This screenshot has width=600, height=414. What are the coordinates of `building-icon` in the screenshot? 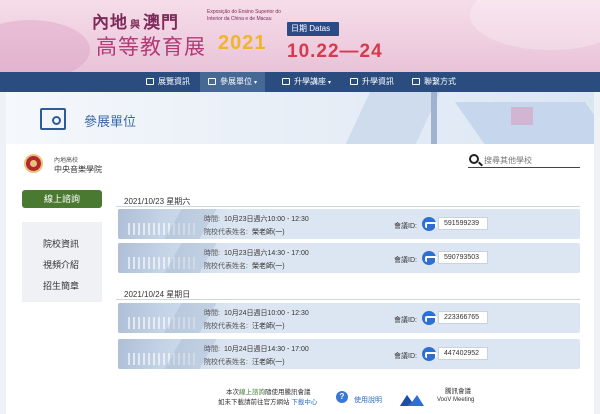 It's located at (212, 81).